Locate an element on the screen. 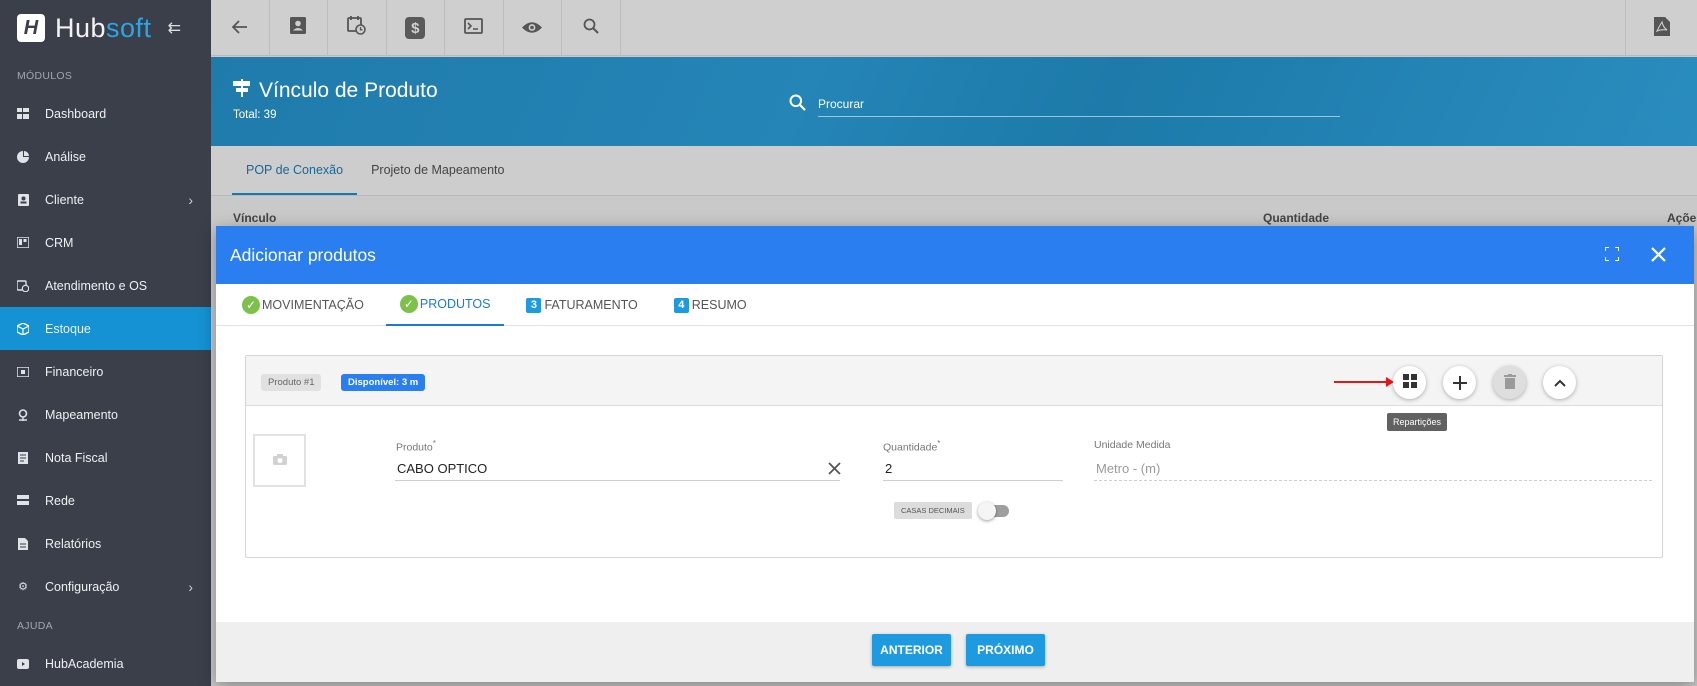  sidebar-item-label: HubAcademia is located at coordinates (84, 663).